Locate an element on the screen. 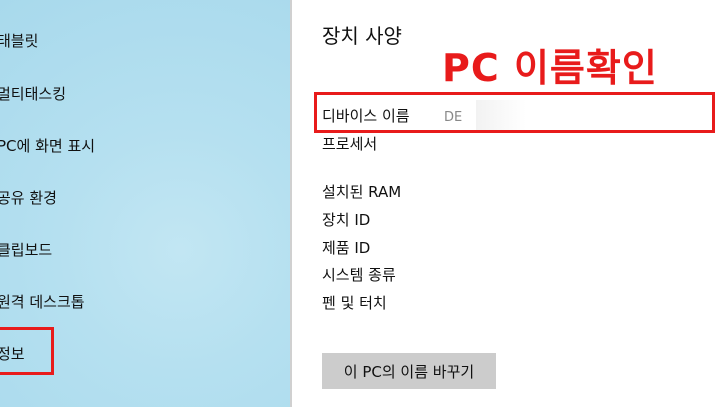 This screenshot has height=407, width=720. section-title: 장치 사양 is located at coordinates (362, 36).